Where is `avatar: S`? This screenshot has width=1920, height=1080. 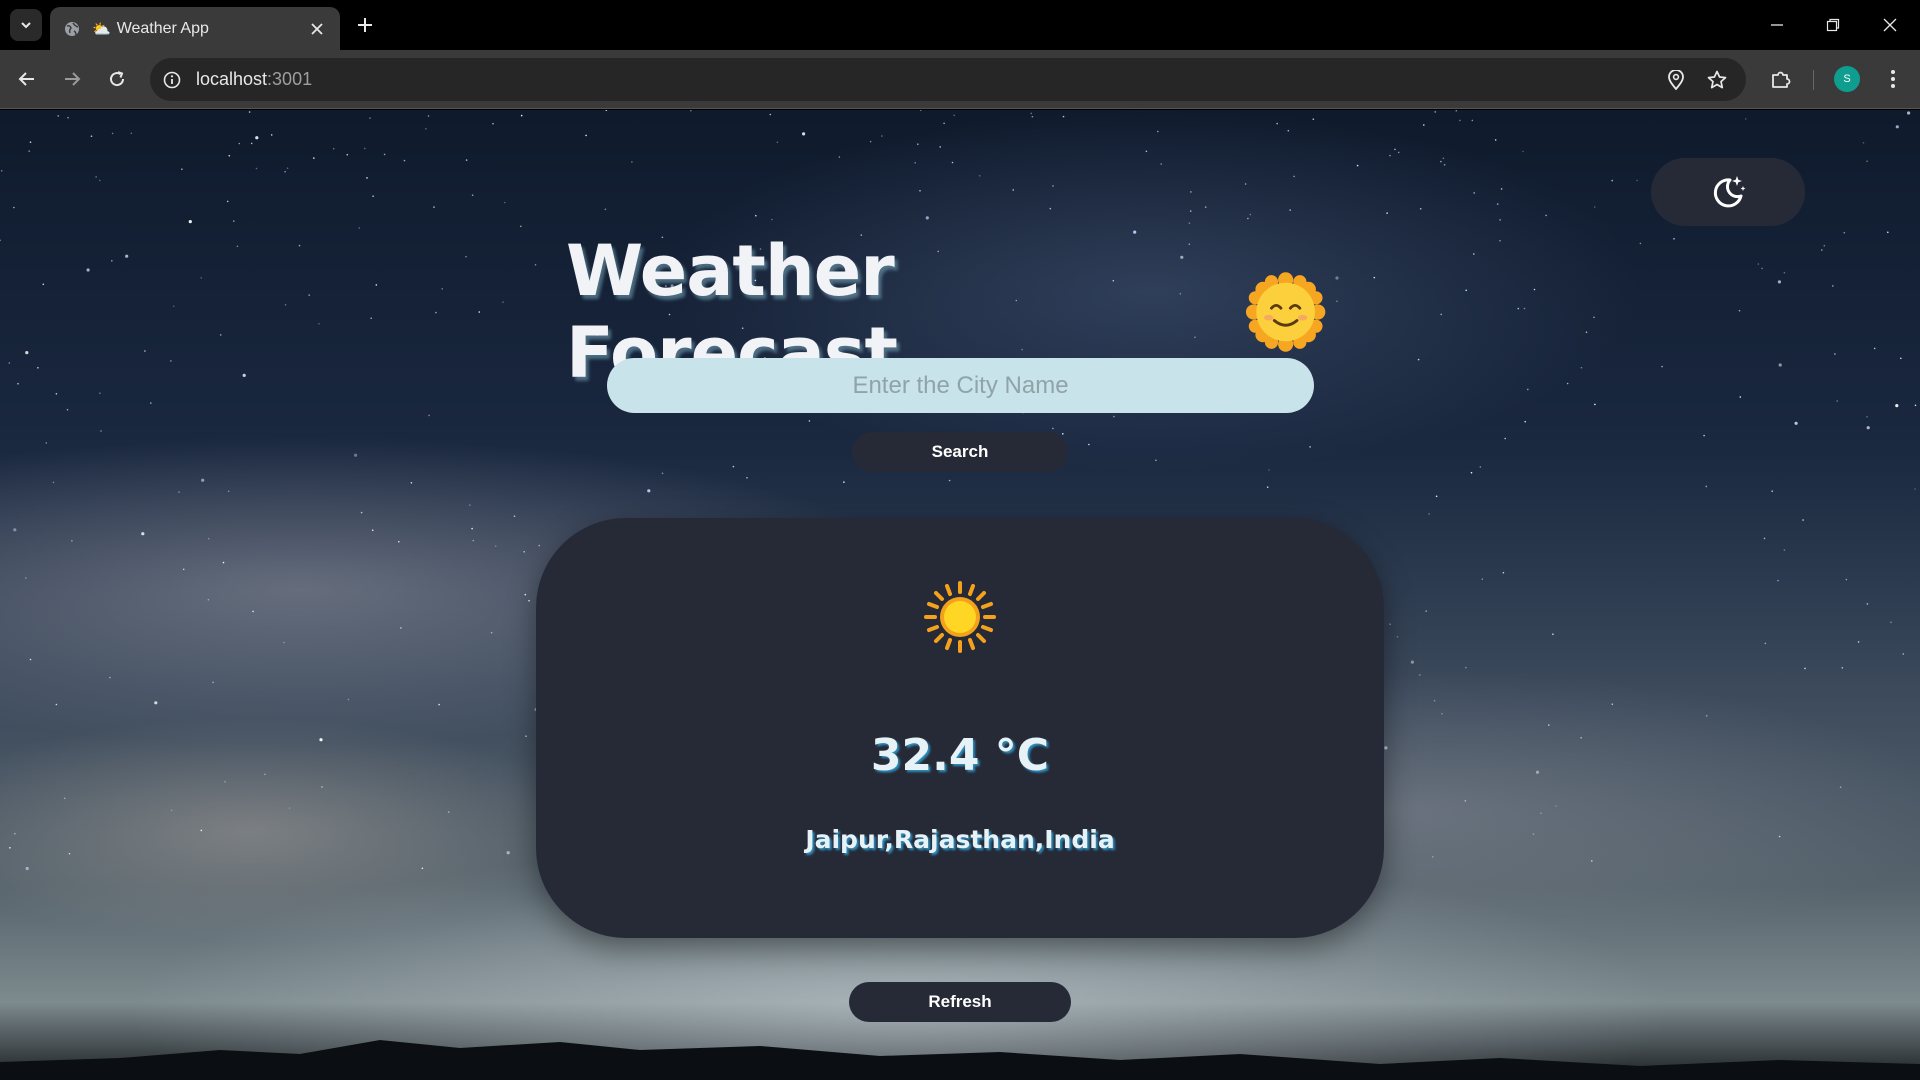 avatar: S is located at coordinates (1847, 79).